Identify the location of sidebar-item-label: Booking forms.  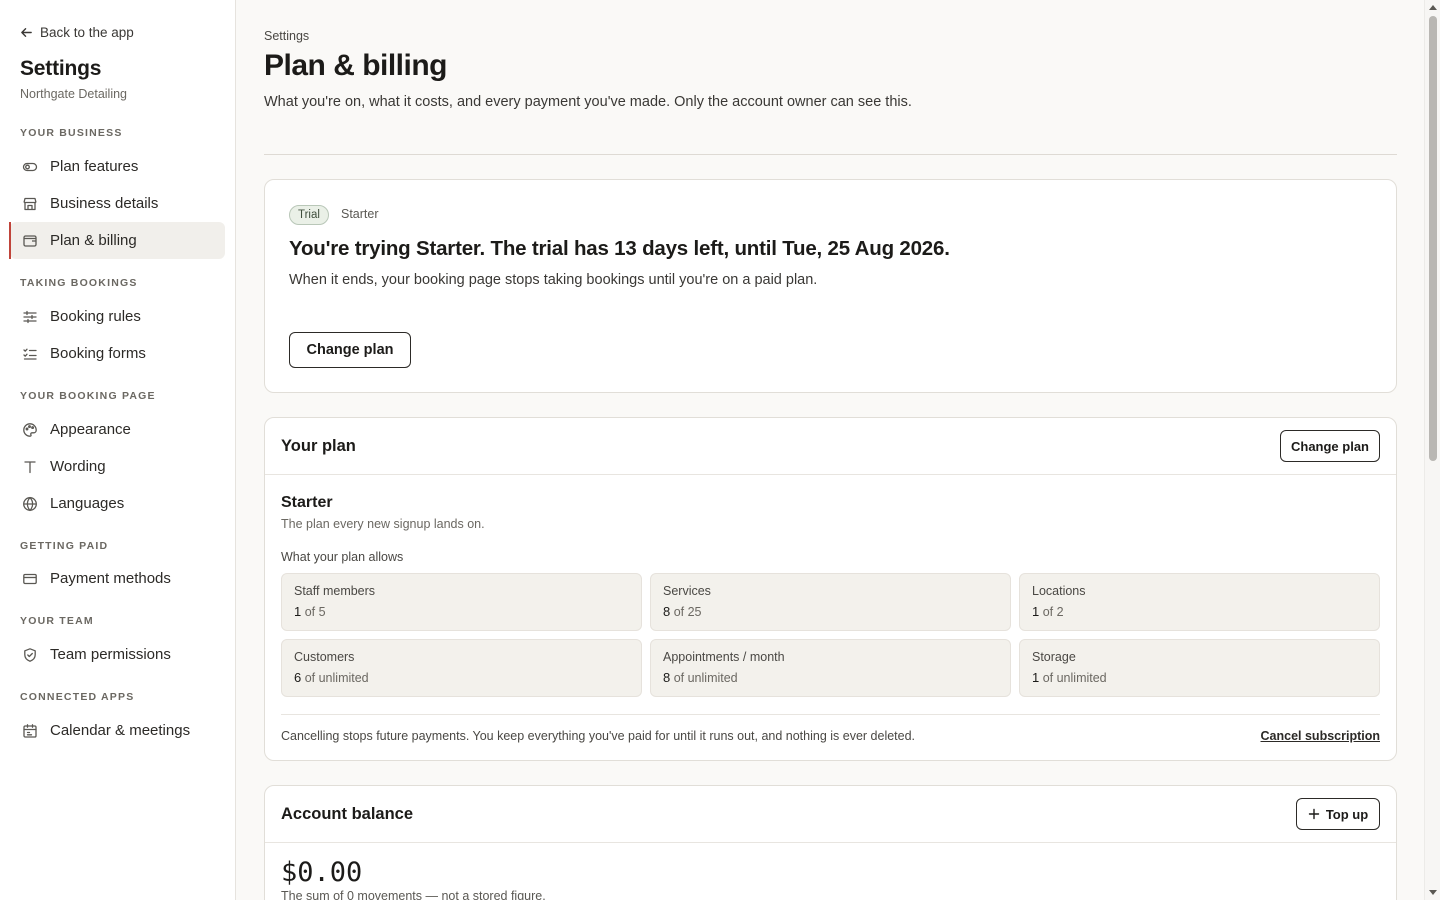
(98, 353).